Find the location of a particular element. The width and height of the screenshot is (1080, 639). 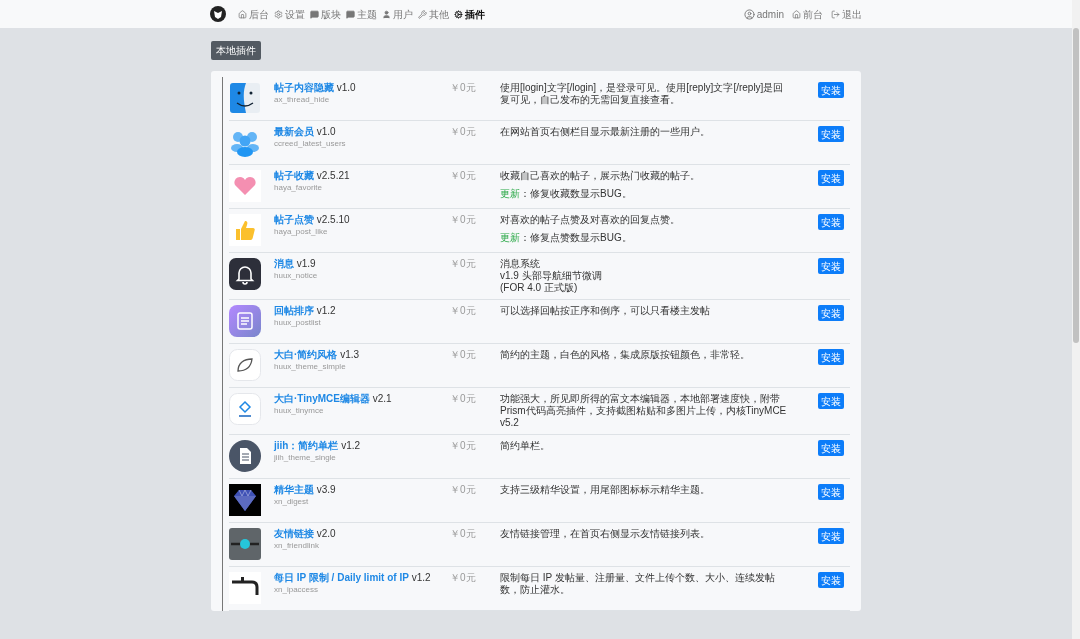

plugin-description: 使用[login]文字[/login]，是登录可见。使用[reply]文字[/reply]是回复可见，自己发布的无需回复直接查看。 is located at coordinates (642, 94).